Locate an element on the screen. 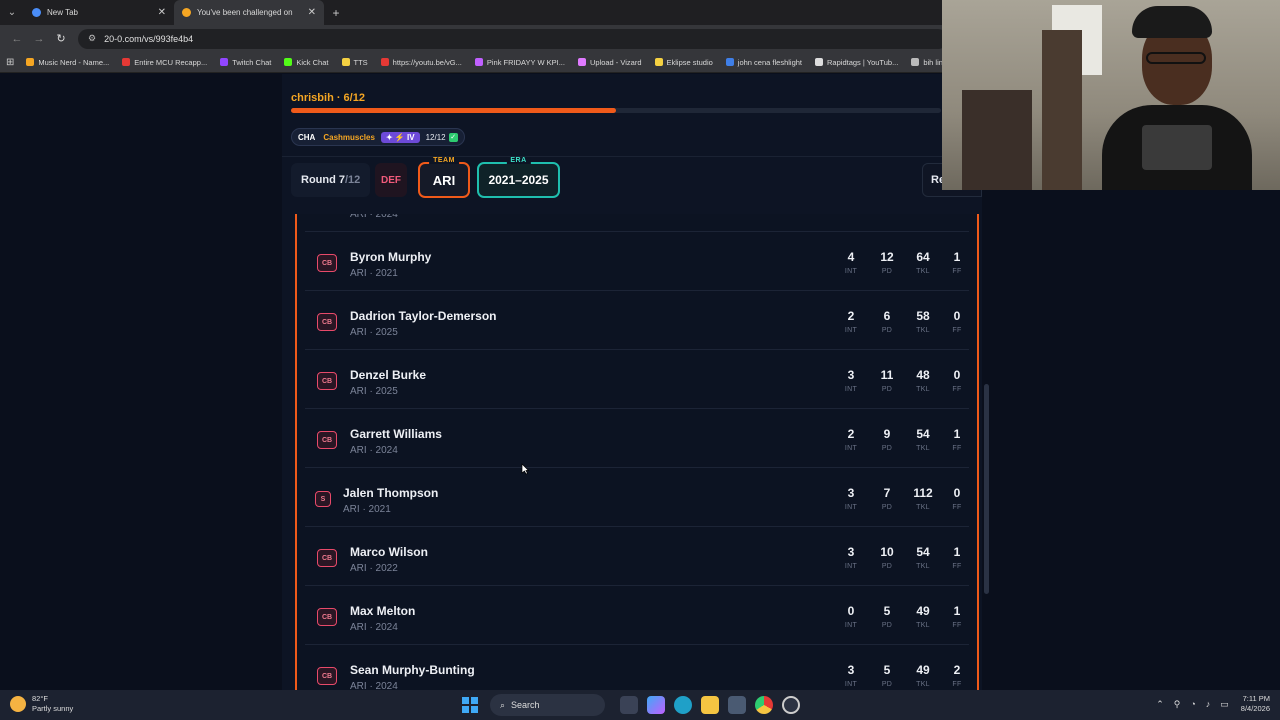  location-icon: ⚲ is located at coordinates (1177, 704).